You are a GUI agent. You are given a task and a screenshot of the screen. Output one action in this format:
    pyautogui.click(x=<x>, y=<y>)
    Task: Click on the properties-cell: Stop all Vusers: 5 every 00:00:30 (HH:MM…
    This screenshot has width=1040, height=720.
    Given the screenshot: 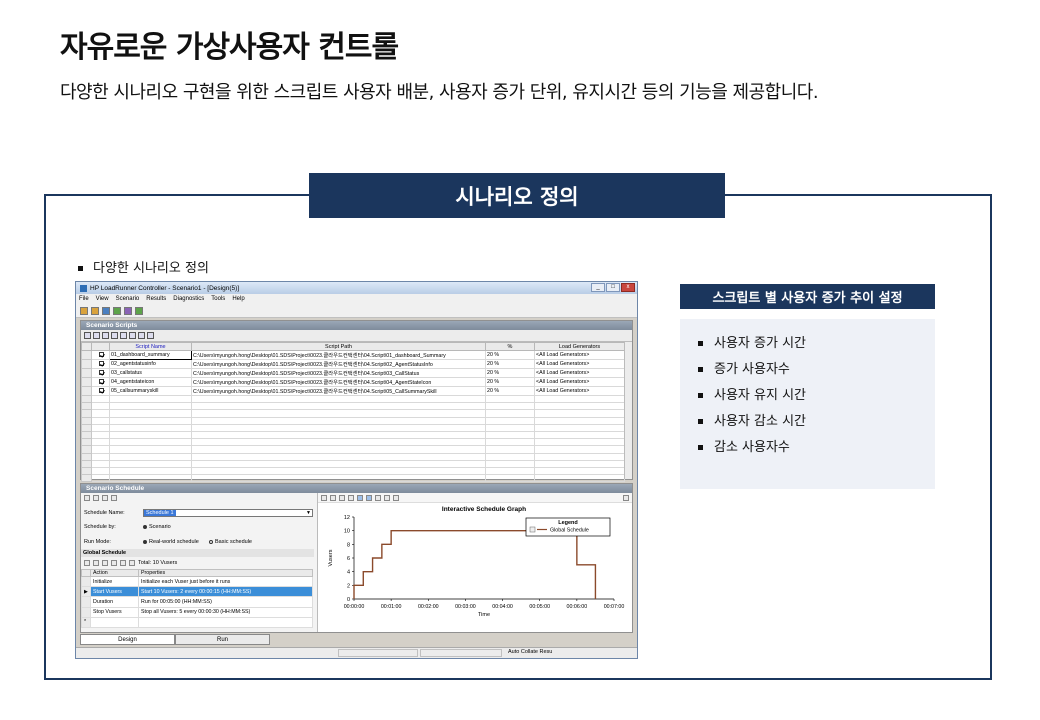 What is the action you would take?
    pyautogui.click(x=225, y=612)
    